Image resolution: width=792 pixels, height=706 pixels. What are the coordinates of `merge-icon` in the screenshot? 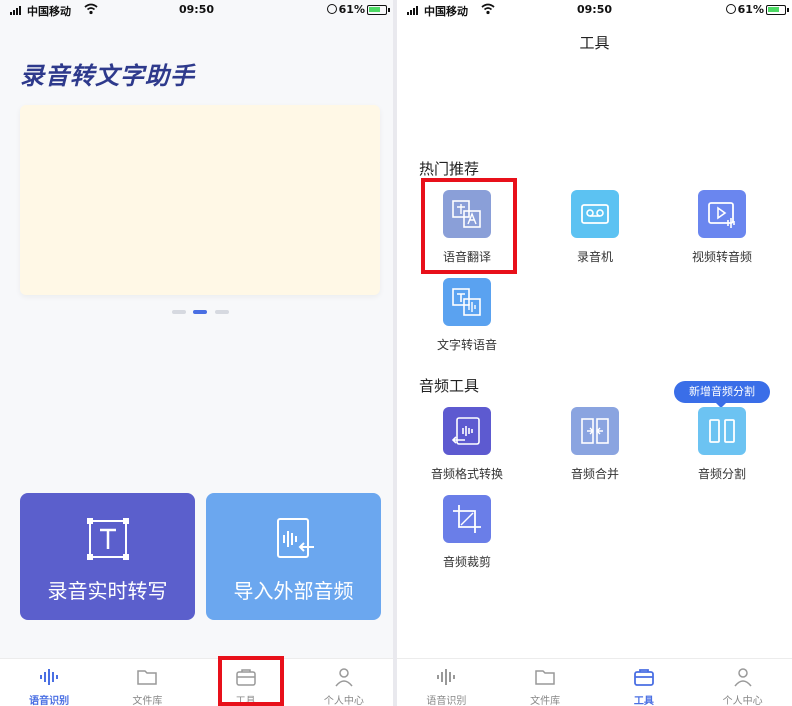 It's located at (595, 431).